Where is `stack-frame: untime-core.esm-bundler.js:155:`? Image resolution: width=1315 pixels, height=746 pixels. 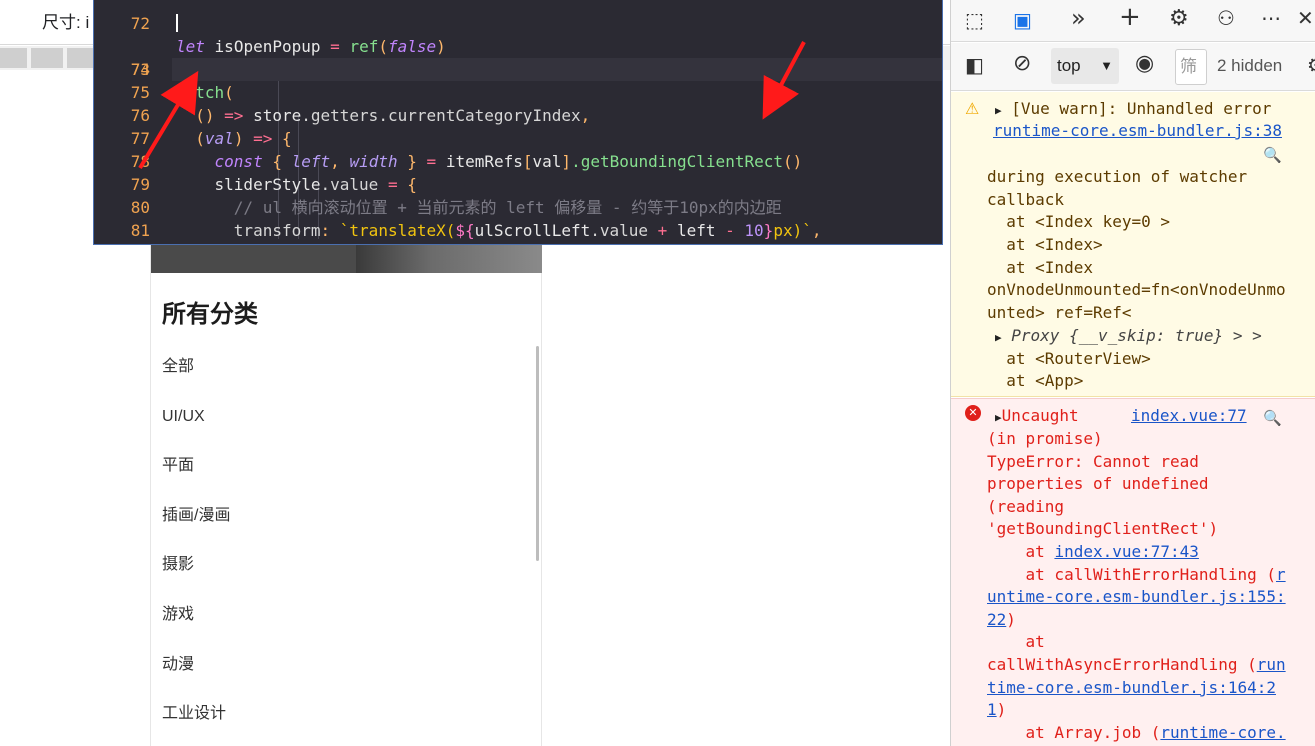
stack-frame: untime-core.esm-bundler.js:155: is located at coordinates (1136, 597).